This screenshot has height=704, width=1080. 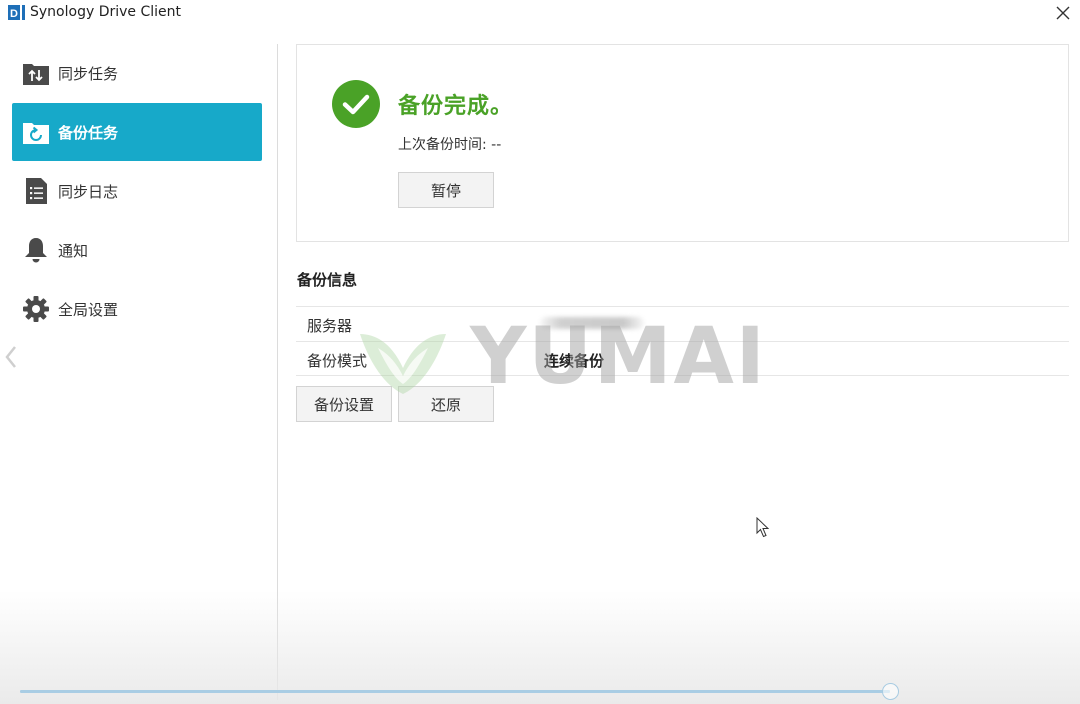 What do you see at coordinates (36, 191) in the screenshot?
I see `sync-log-icon` at bounding box center [36, 191].